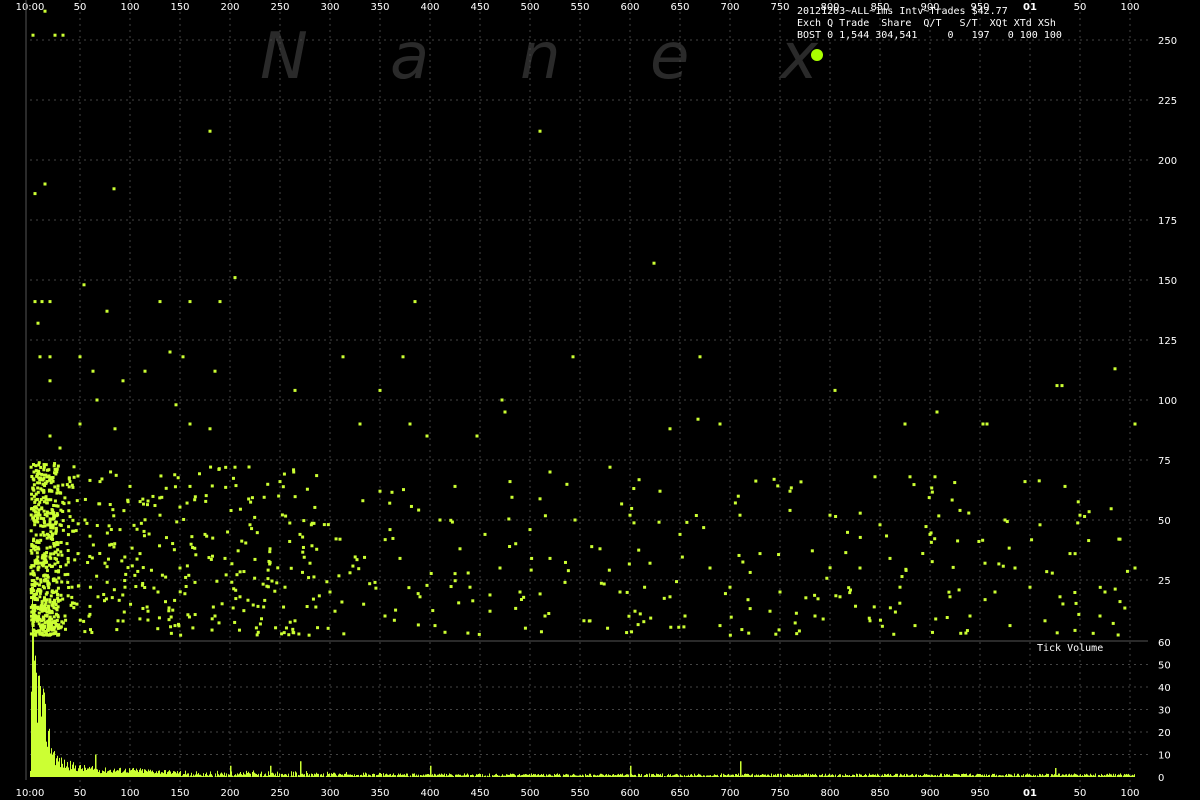  What do you see at coordinates (979, 793) in the screenshot?
I see `x-tick-label-bottom: 950` at bounding box center [979, 793].